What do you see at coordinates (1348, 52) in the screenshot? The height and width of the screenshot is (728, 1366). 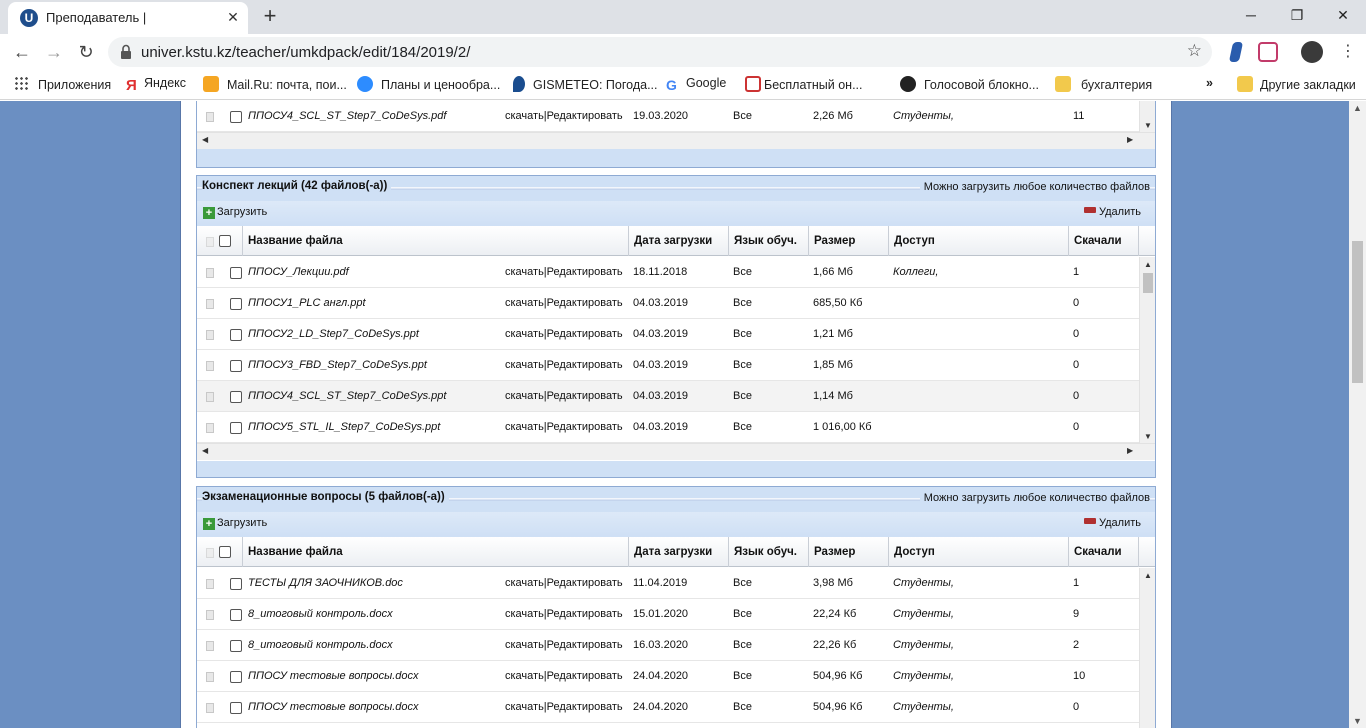 I see `more-menu-icon: ⋮` at bounding box center [1348, 52].